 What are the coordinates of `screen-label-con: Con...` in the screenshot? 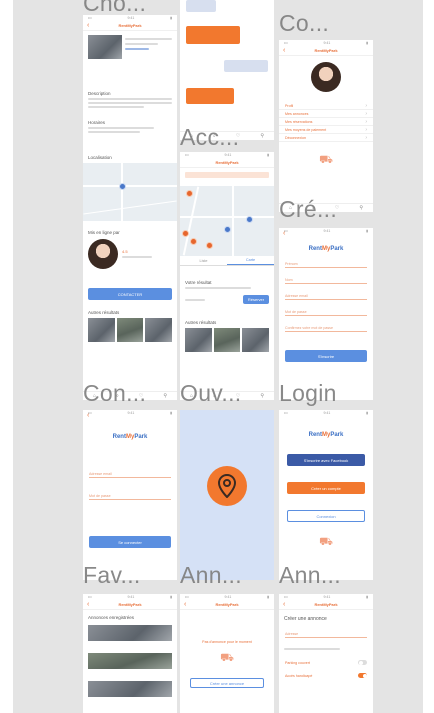 It's located at (115, 393).